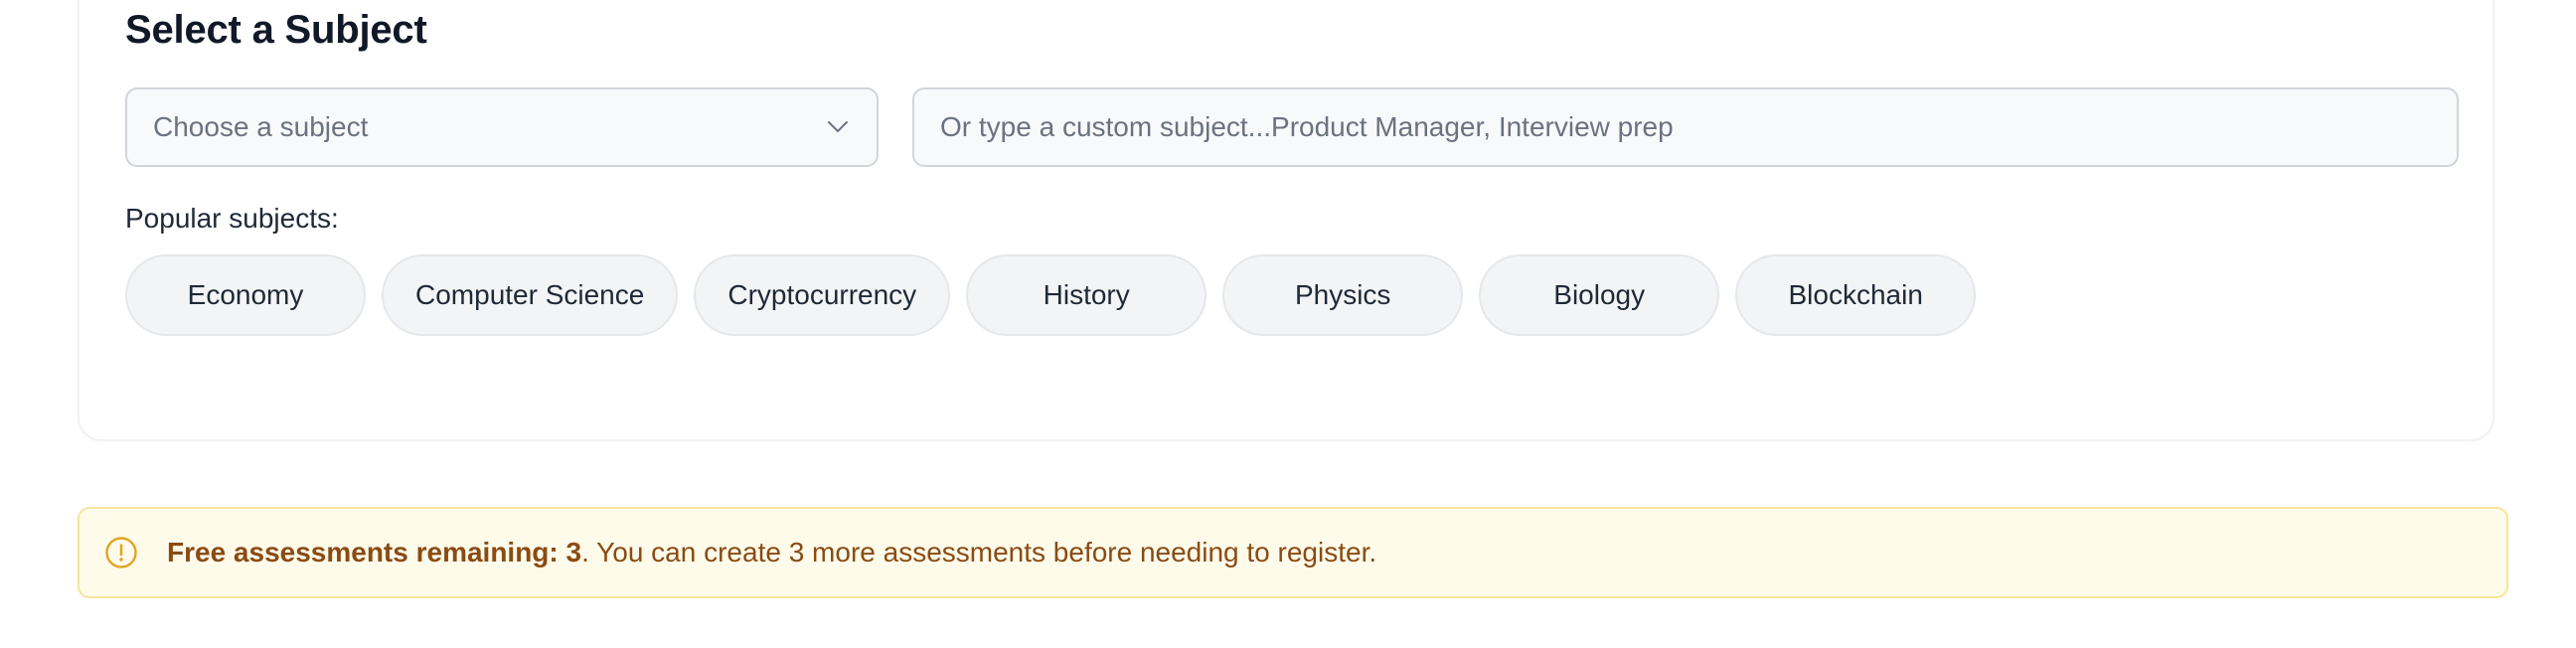 The image size is (2576, 648). What do you see at coordinates (261, 127) in the screenshot?
I see `subject-select-placeholder: Choose a subject` at bounding box center [261, 127].